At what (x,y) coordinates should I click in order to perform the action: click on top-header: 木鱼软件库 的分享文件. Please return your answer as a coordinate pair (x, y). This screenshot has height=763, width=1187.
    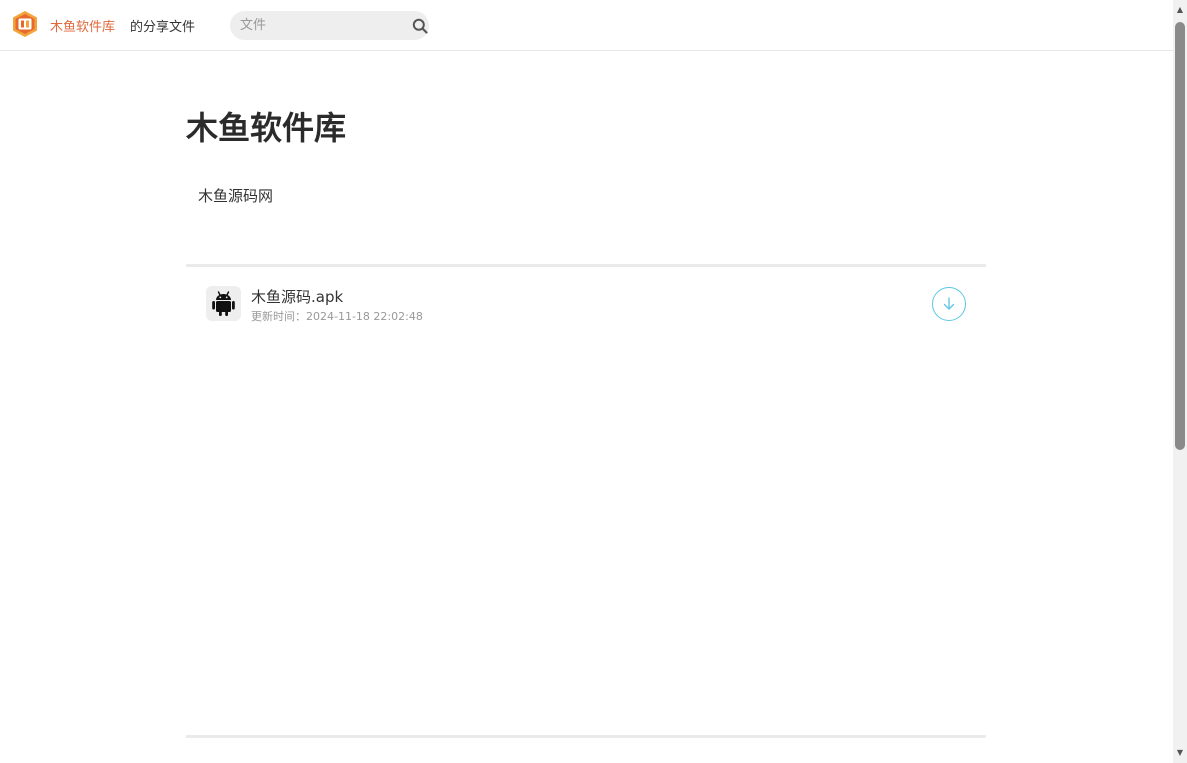
    Looking at the image, I should click on (586, 25).